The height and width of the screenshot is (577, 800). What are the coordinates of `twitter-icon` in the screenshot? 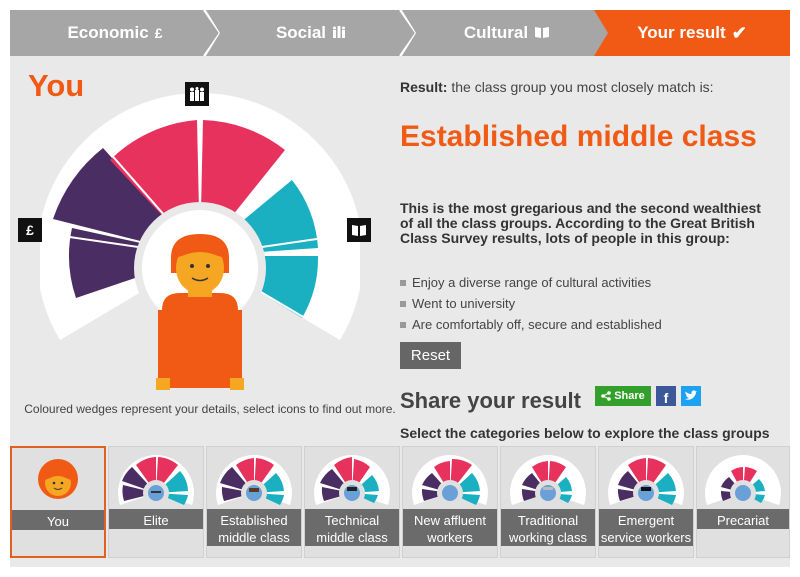 It's located at (691, 396).